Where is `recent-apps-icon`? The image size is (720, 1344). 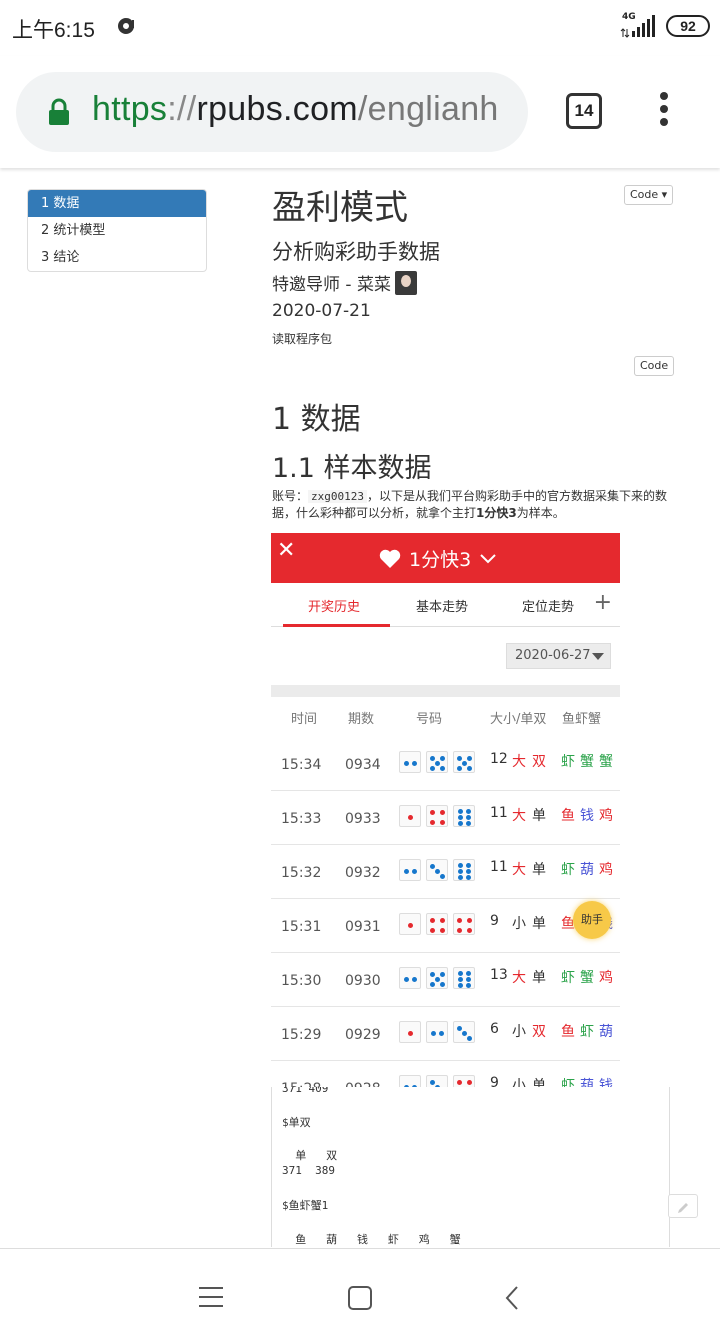
recent-apps-icon is located at coordinates (211, 1300).